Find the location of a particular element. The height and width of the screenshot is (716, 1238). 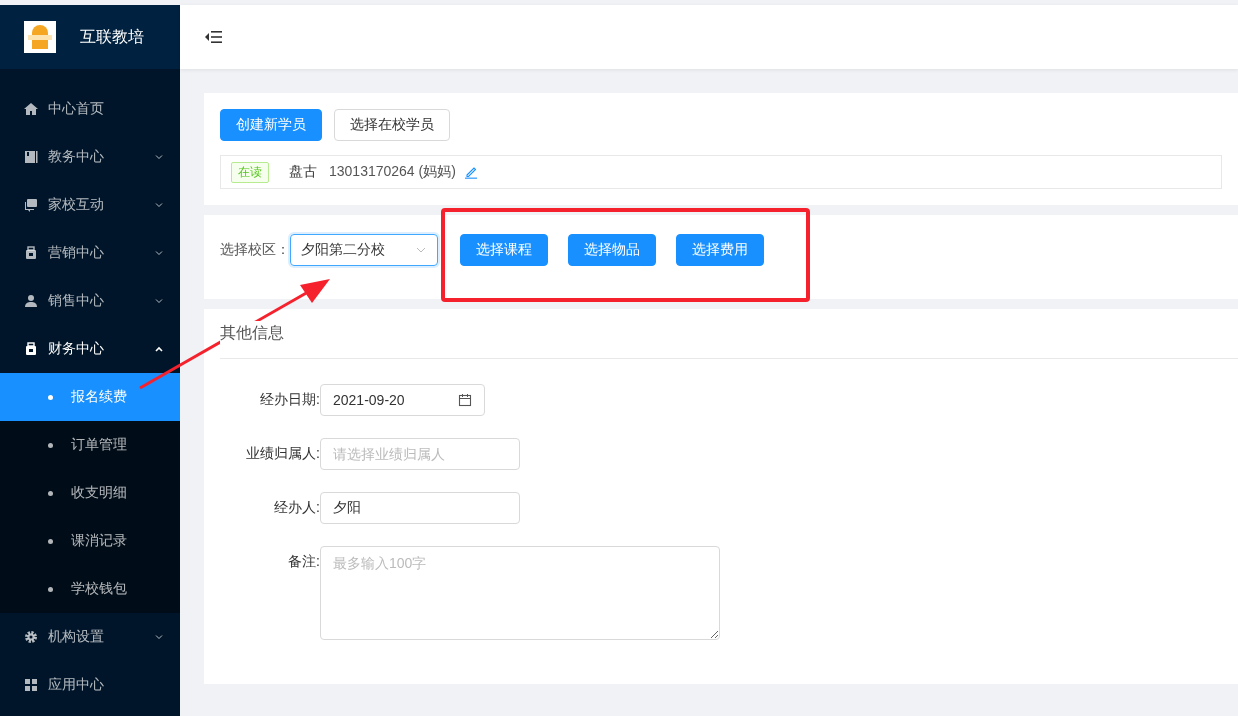

submenu-item: 学校钱包 is located at coordinates (90, 589).